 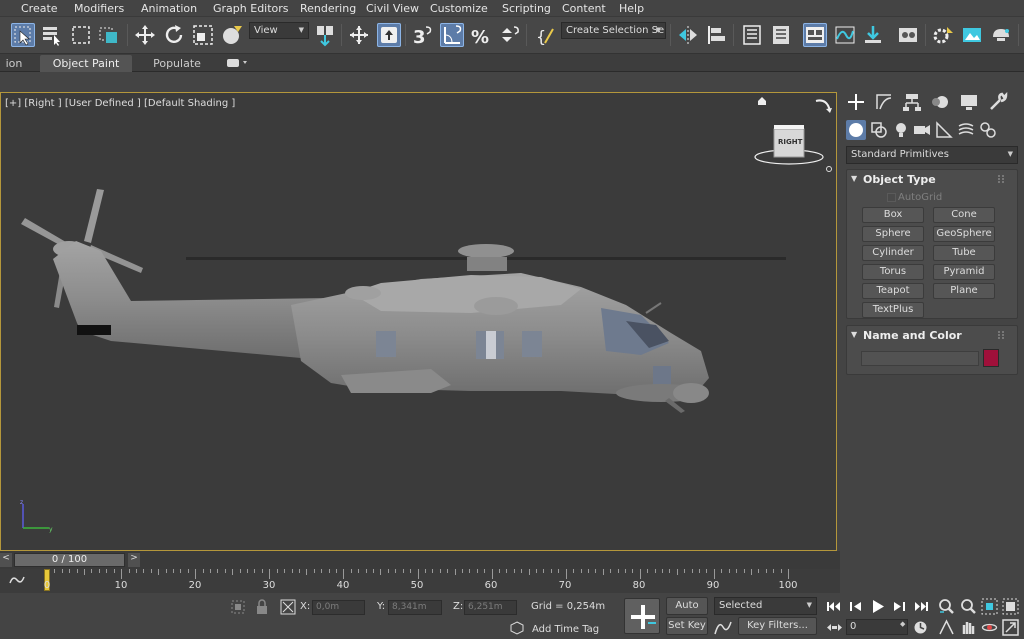 I want to click on menu-scripting: Scripting, so click(x=526, y=8).